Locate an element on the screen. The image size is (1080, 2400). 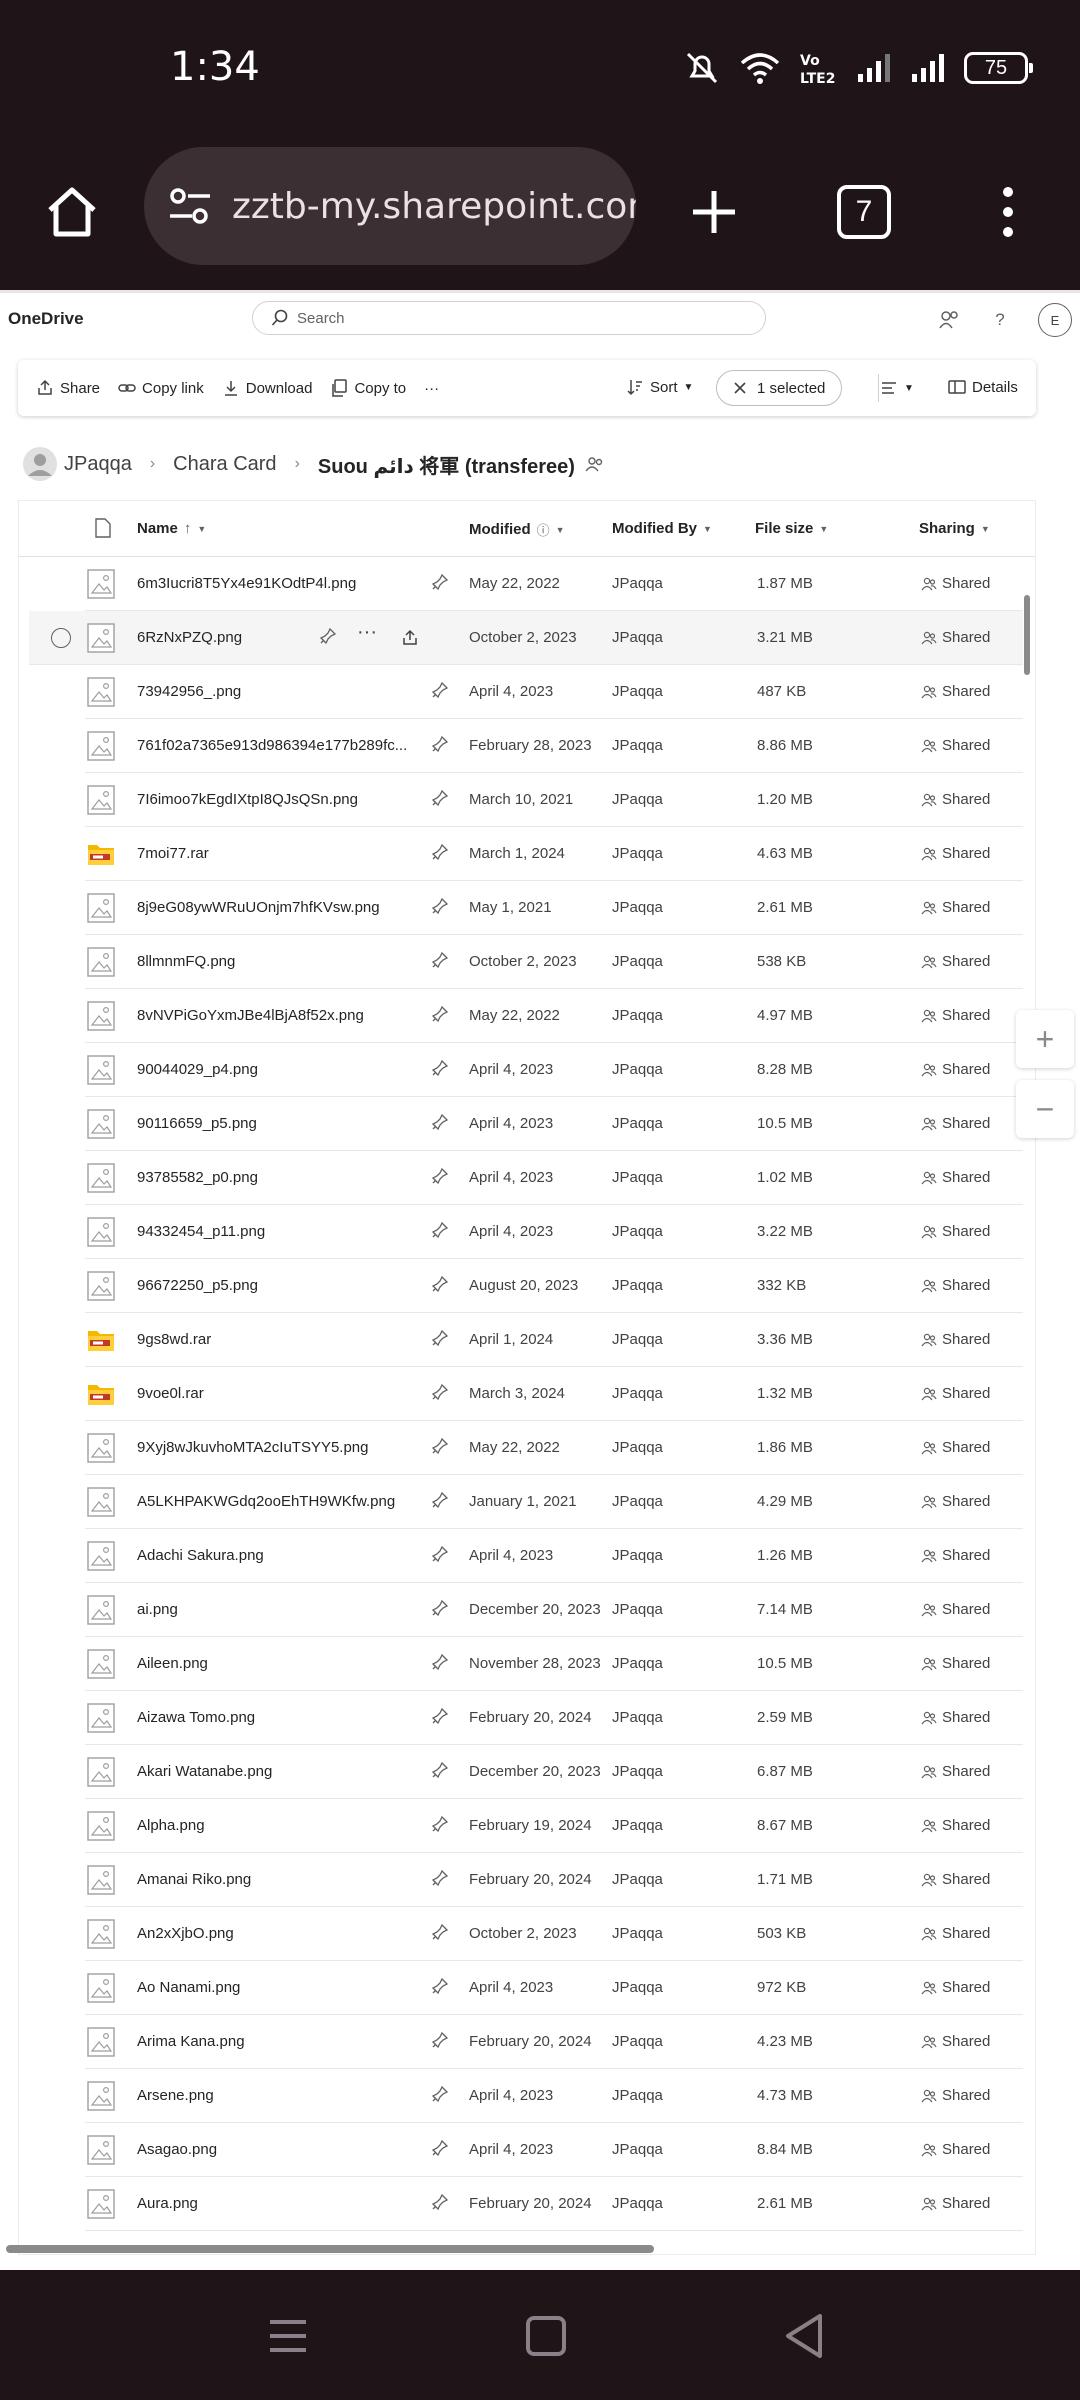
recent-apps-icon is located at coordinates (288, 2336).